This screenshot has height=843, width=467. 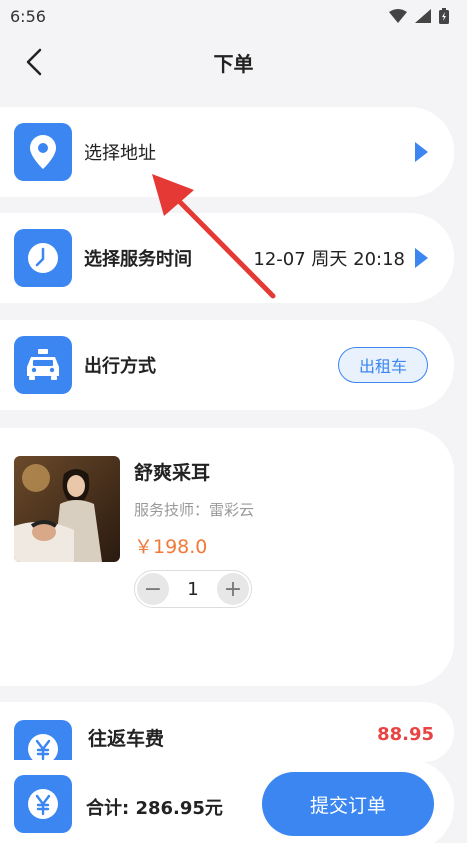 What do you see at coordinates (28, 16) in the screenshot?
I see `status-time: 6:56` at bounding box center [28, 16].